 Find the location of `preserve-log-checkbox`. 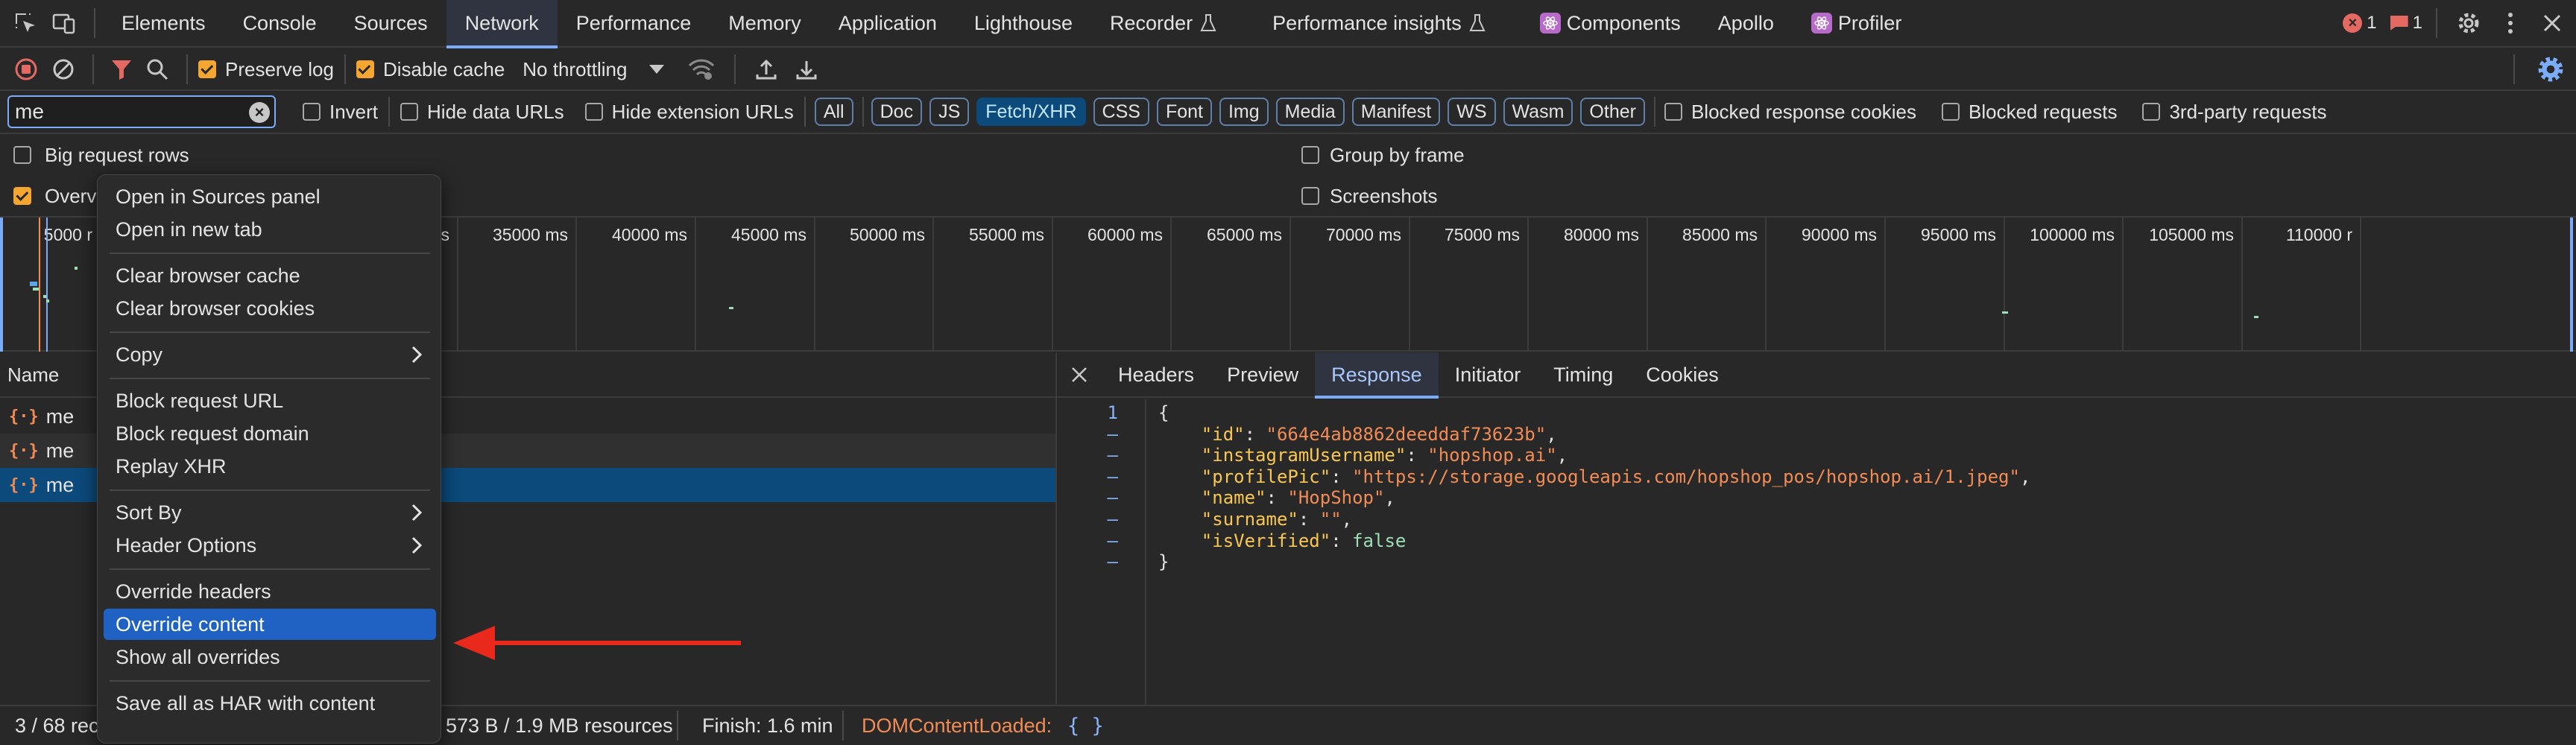

preserve-log-checkbox is located at coordinates (207, 69).